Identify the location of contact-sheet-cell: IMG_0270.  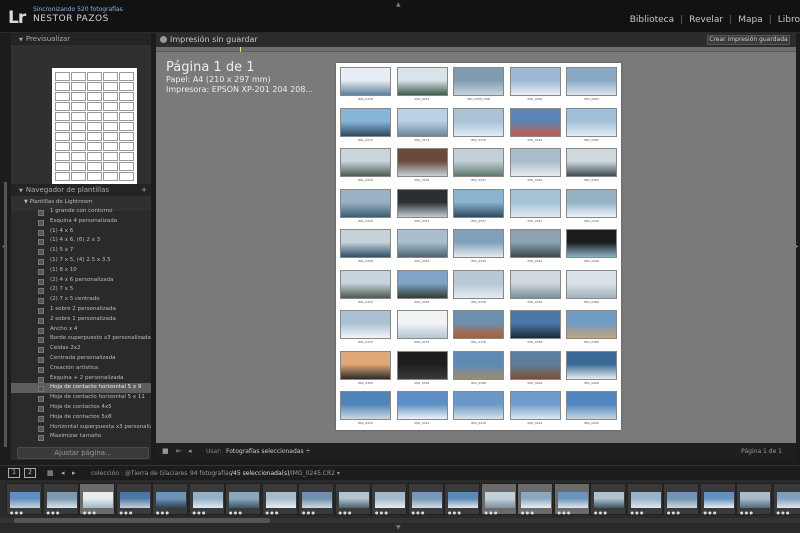
(365, 127).